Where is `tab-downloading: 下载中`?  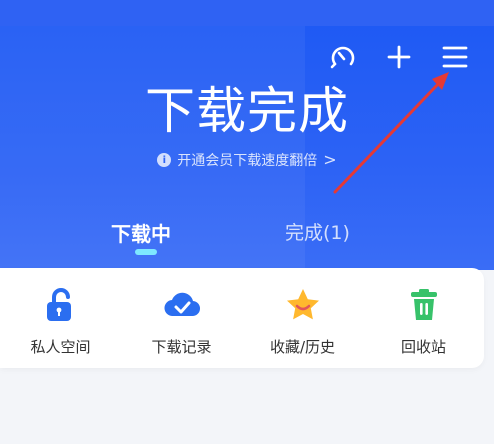 tab-downloading: 下载中 is located at coordinates (141, 232).